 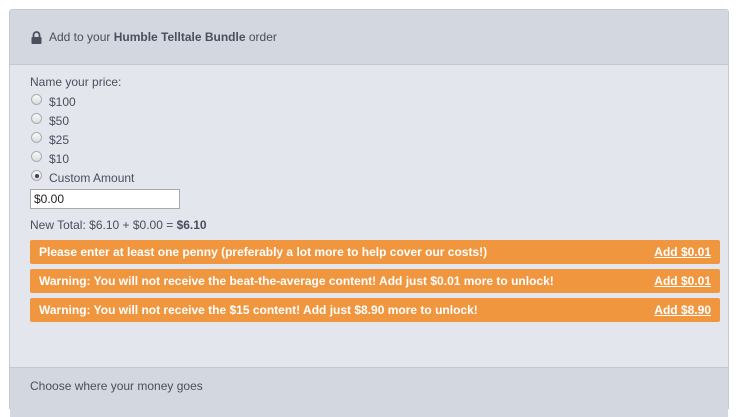 What do you see at coordinates (59, 158) in the screenshot?
I see `price-option-label: $10` at bounding box center [59, 158].